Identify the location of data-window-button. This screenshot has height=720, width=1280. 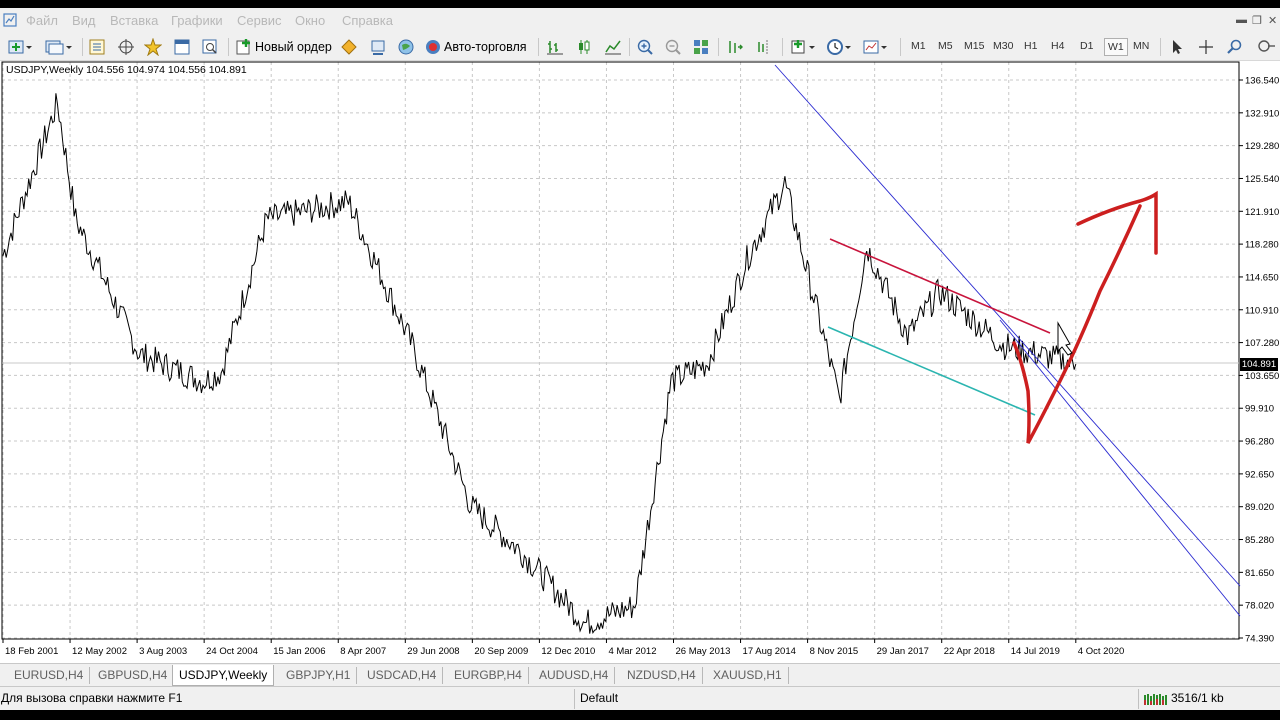
(126, 47).